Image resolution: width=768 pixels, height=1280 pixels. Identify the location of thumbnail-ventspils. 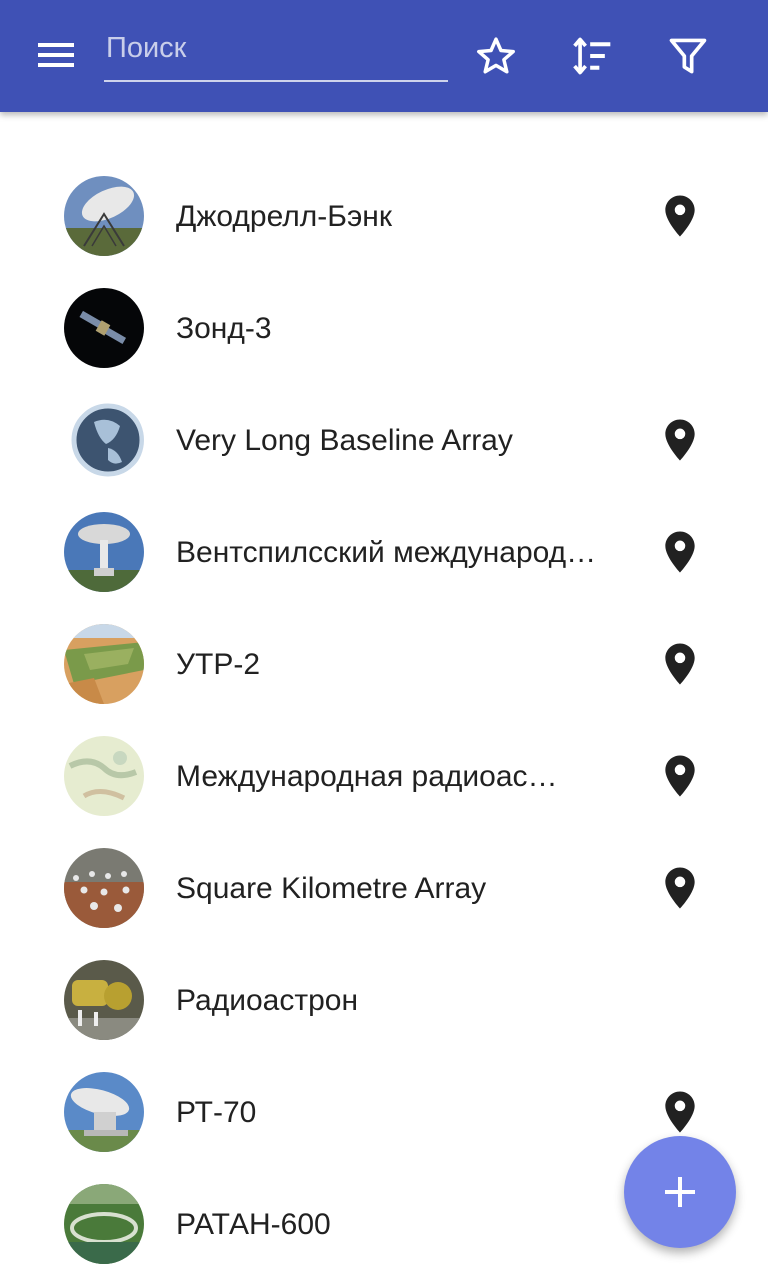
(104, 552).